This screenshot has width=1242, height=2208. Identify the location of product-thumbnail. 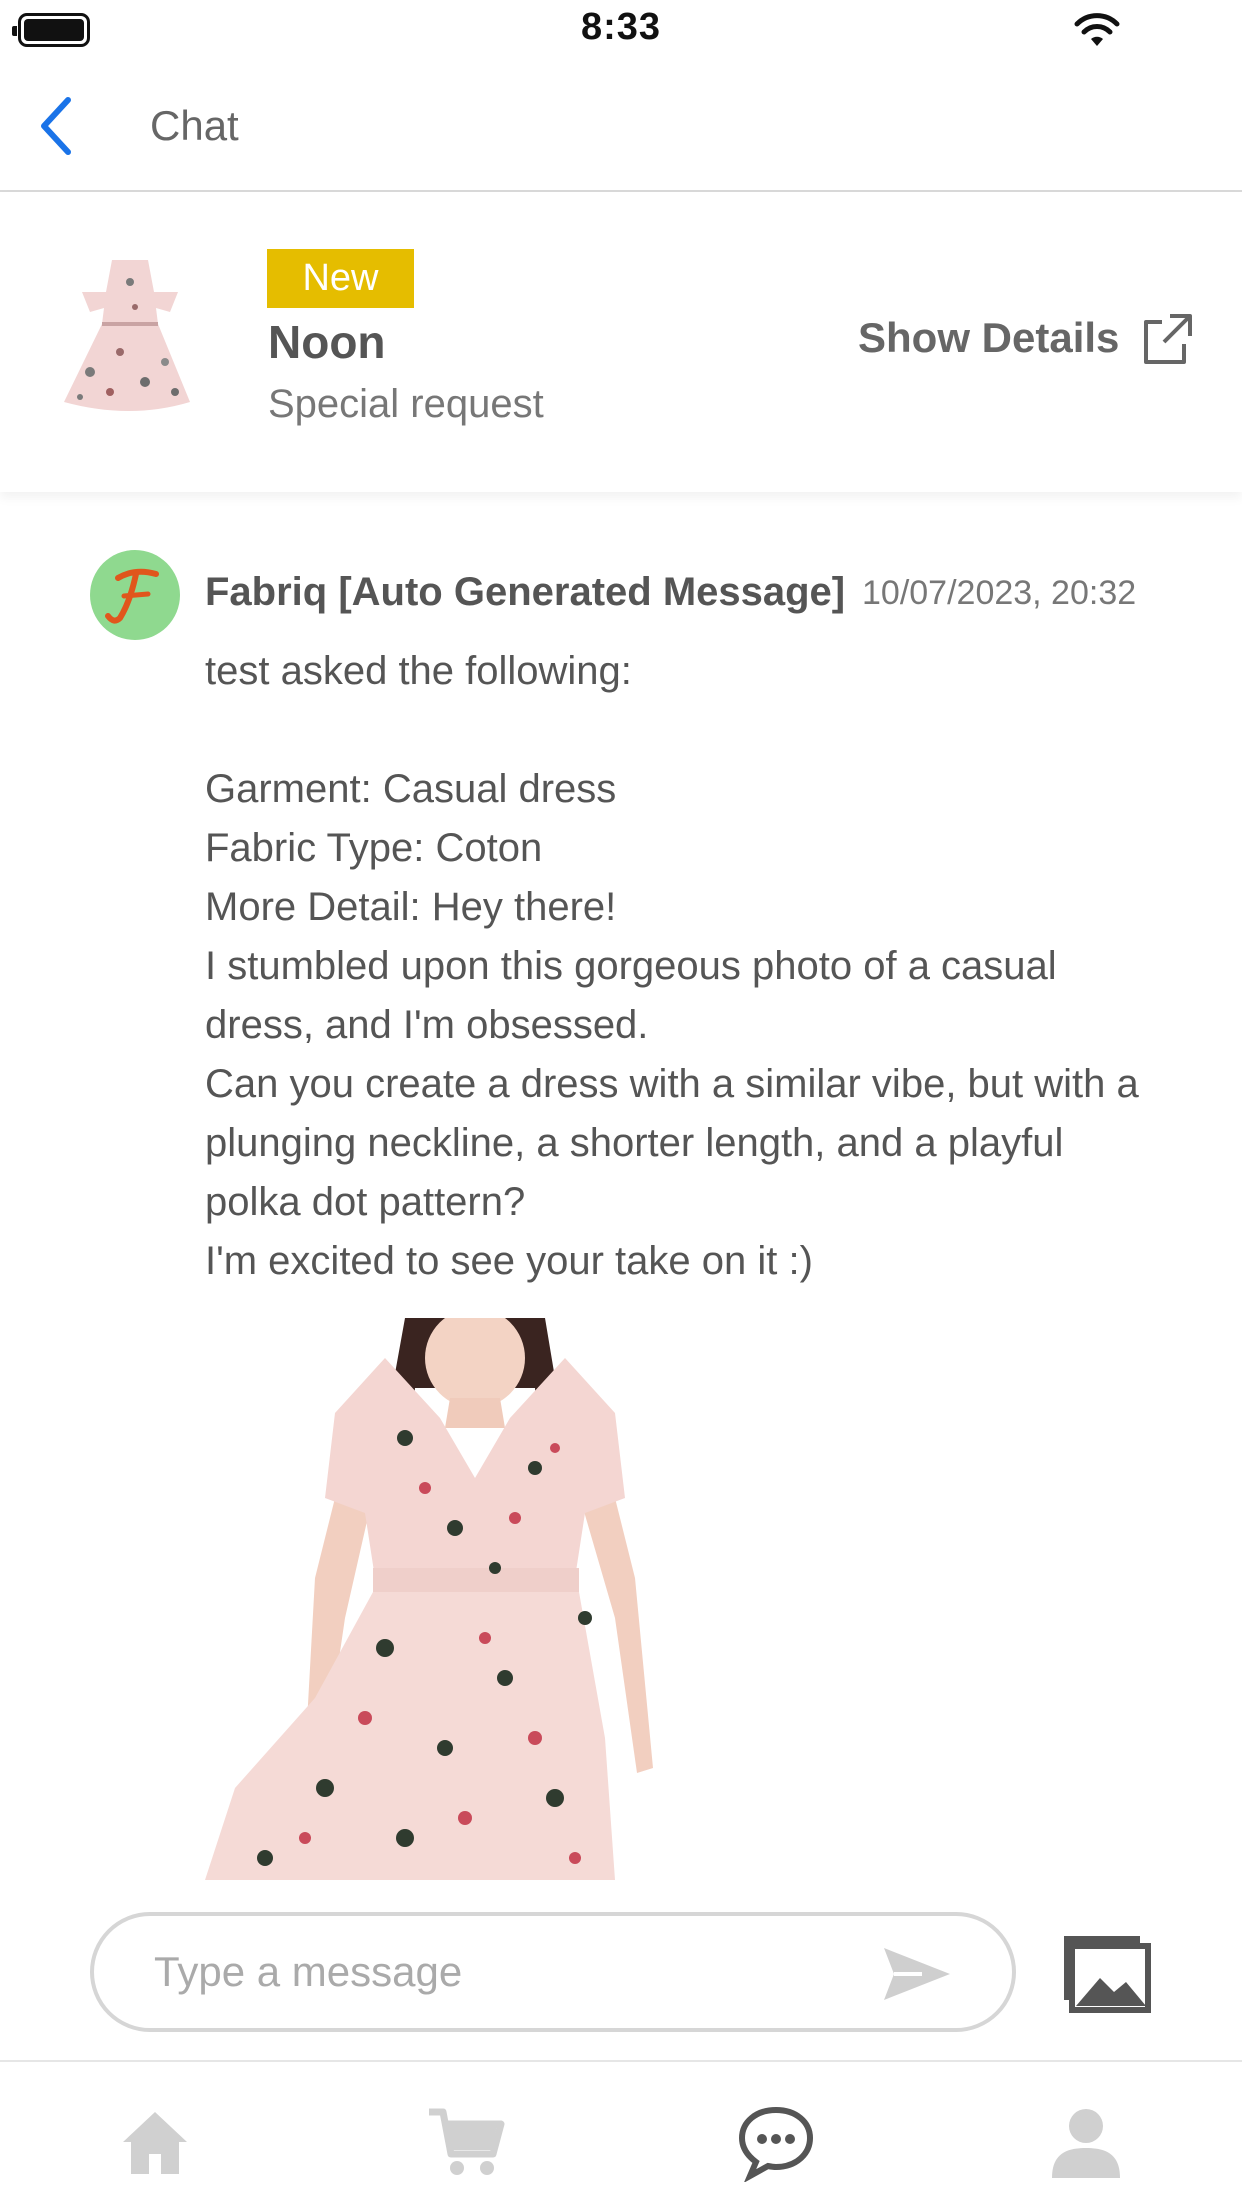
(130, 334).